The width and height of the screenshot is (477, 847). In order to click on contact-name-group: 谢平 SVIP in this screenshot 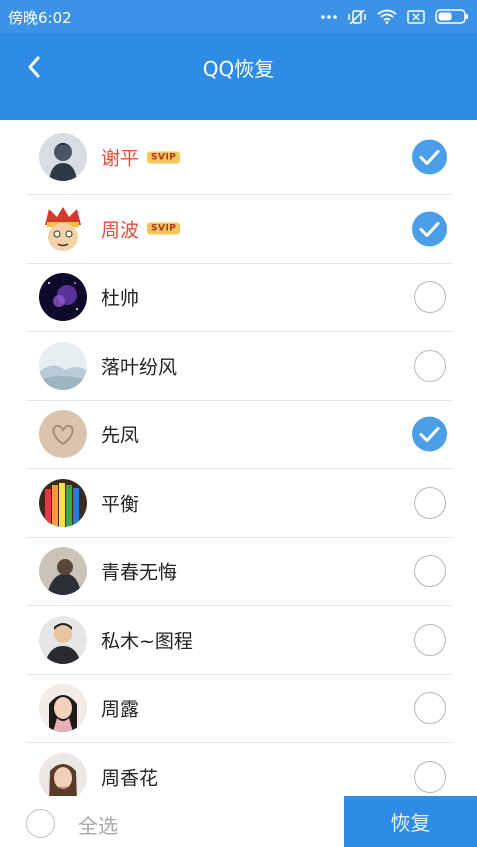, I will do `click(141, 157)`.